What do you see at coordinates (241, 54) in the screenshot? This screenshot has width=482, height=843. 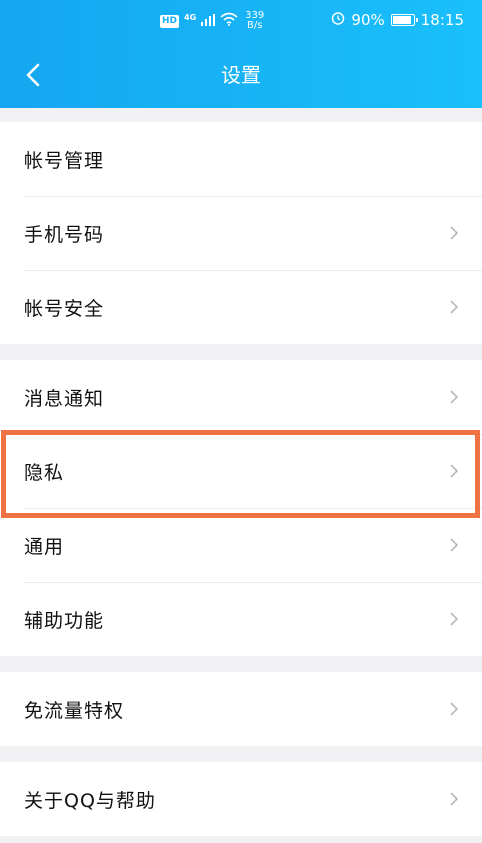 I see `header: HD 4G 339 B/s 90% 18:15 设置` at bounding box center [241, 54].